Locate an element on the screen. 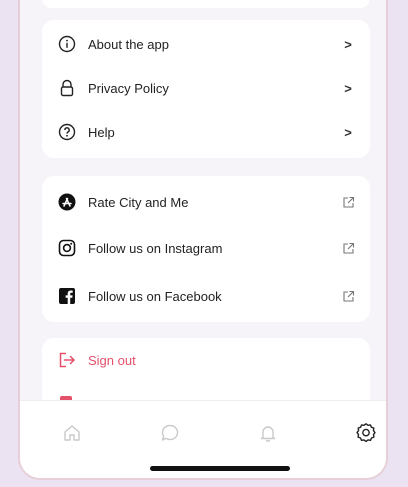 This screenshot has width=408, height=487. menu-item-privacy-label: Privacy Policy is located at coordinates (128, 88).